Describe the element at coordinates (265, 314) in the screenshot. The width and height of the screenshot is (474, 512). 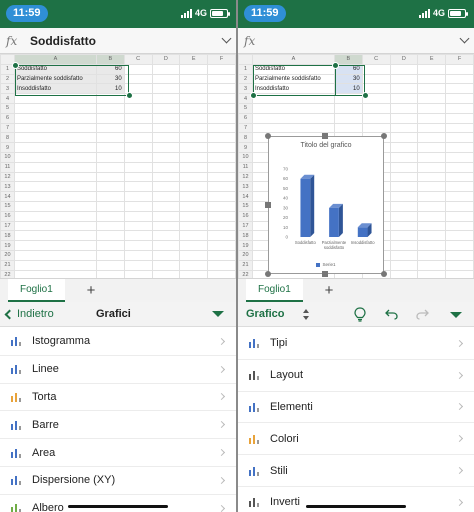
I see `ribbon-title: Grafico` at that location.